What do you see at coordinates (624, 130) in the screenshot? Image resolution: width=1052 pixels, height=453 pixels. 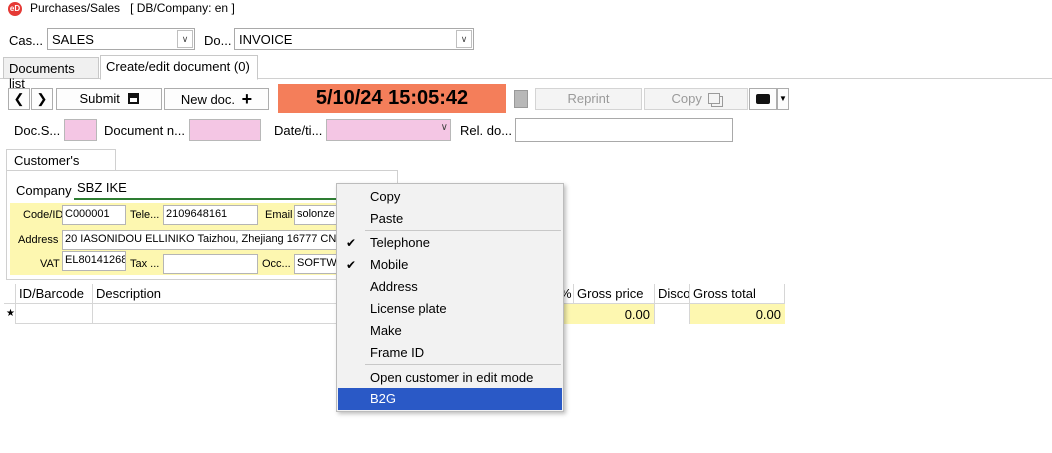 I see `rel-doc-field` at bounding box center [624, 130].